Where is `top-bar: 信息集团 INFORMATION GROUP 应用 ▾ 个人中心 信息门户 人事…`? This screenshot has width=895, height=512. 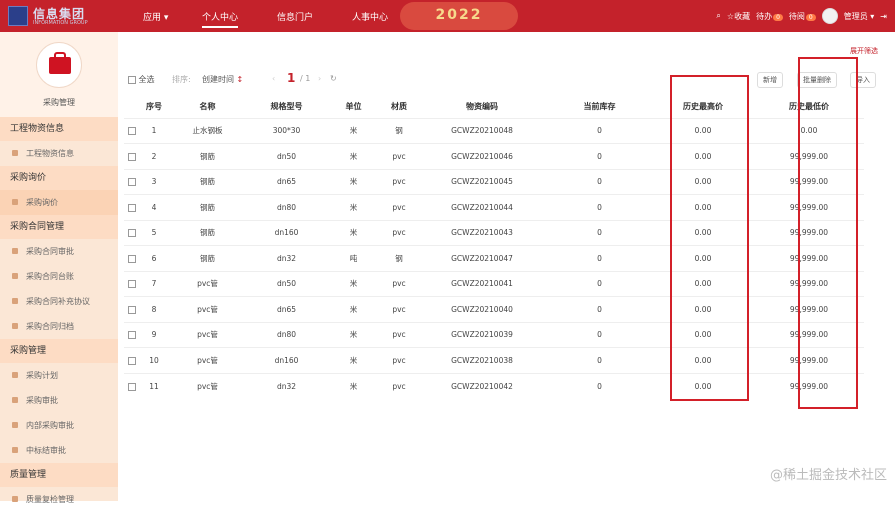 top-bar: 信息集团 INFORMATION GROUP 应用 ▾ 个人中心 信息门户 人事… is located at coordinates (447, 16).